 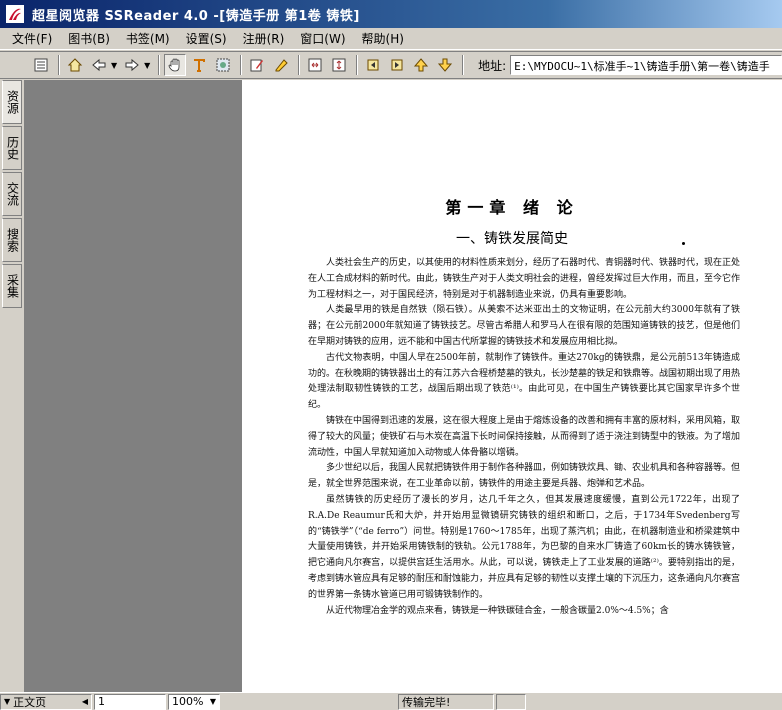 I want to click on annotate-button, so click(x=257, y=65).